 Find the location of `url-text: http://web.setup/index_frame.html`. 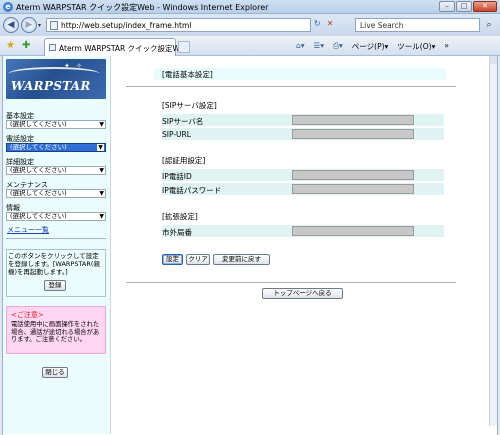

url-text: http://web.setup/index_frame.html is located at coordinates (126, 25).